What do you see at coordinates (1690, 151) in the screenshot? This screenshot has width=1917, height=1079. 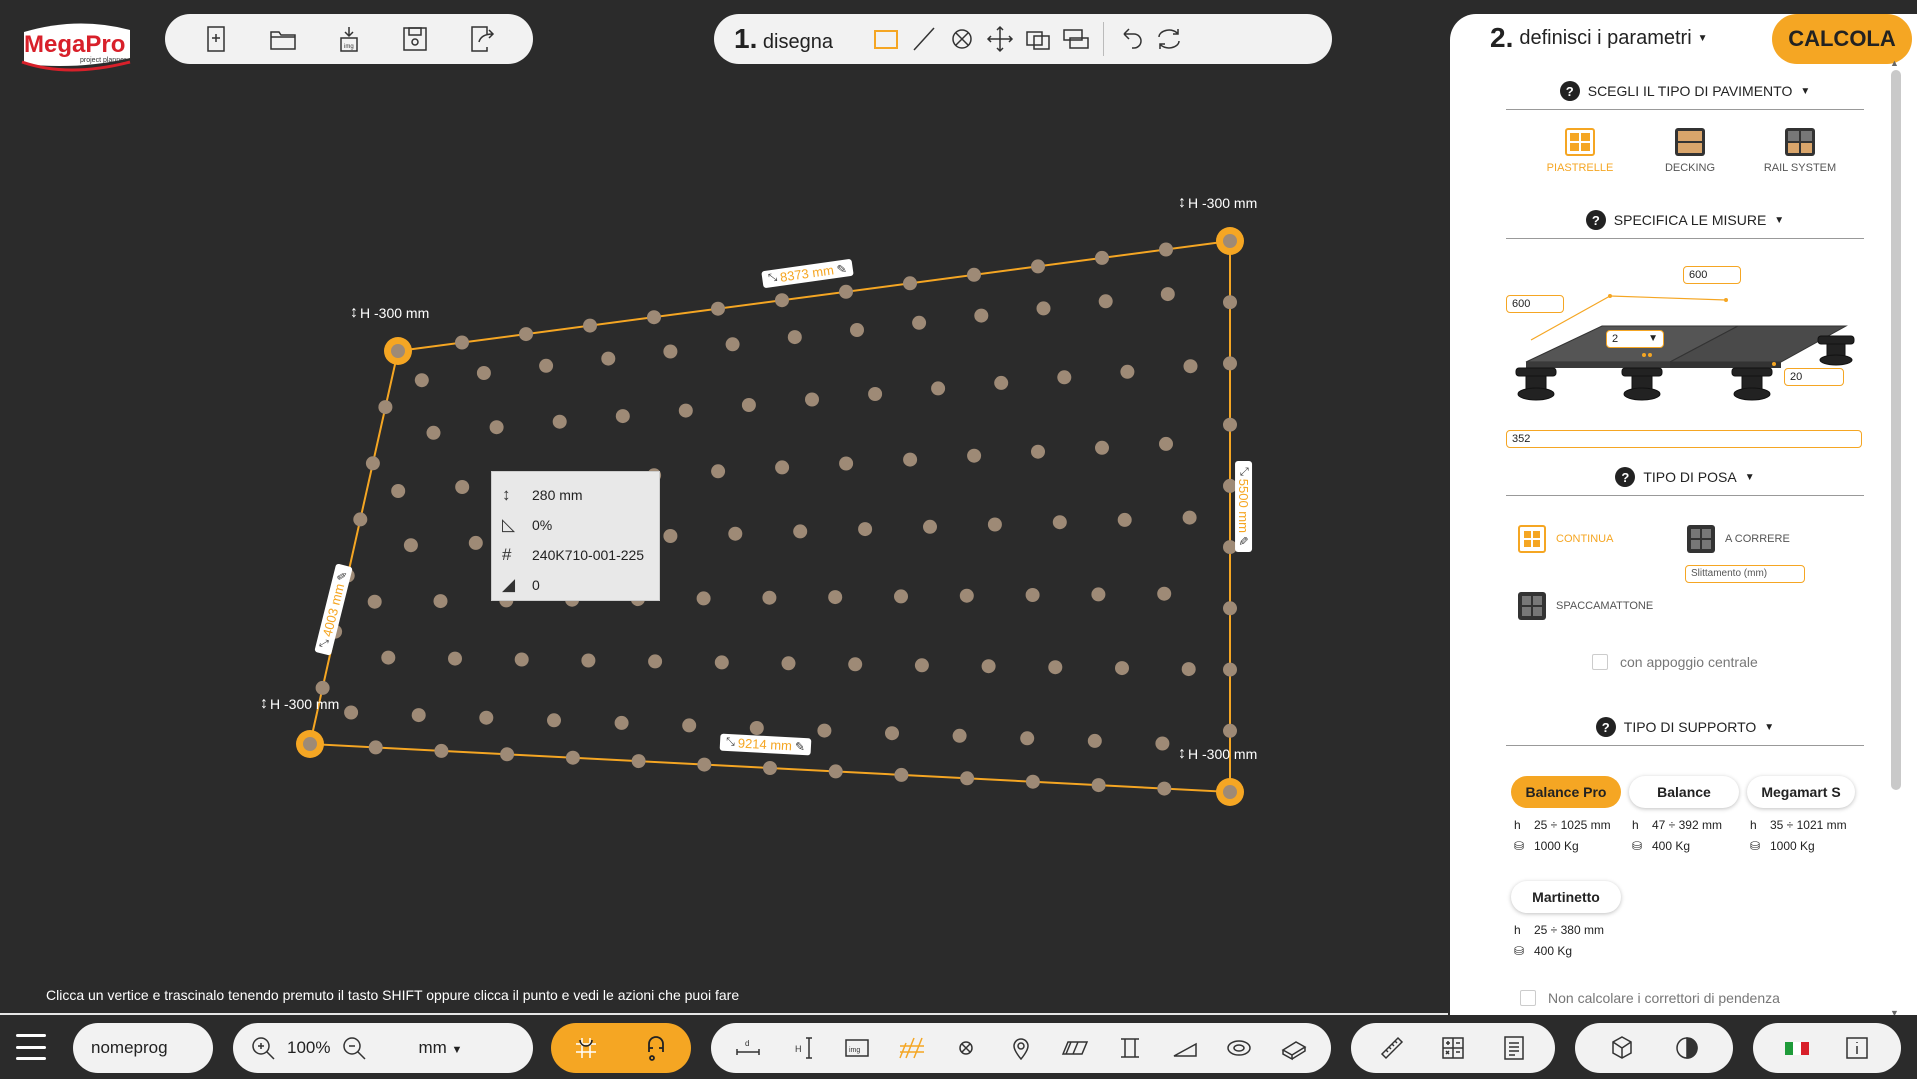 I see `floor-type-decking: DECKING` at bounding box center [1690, 151].